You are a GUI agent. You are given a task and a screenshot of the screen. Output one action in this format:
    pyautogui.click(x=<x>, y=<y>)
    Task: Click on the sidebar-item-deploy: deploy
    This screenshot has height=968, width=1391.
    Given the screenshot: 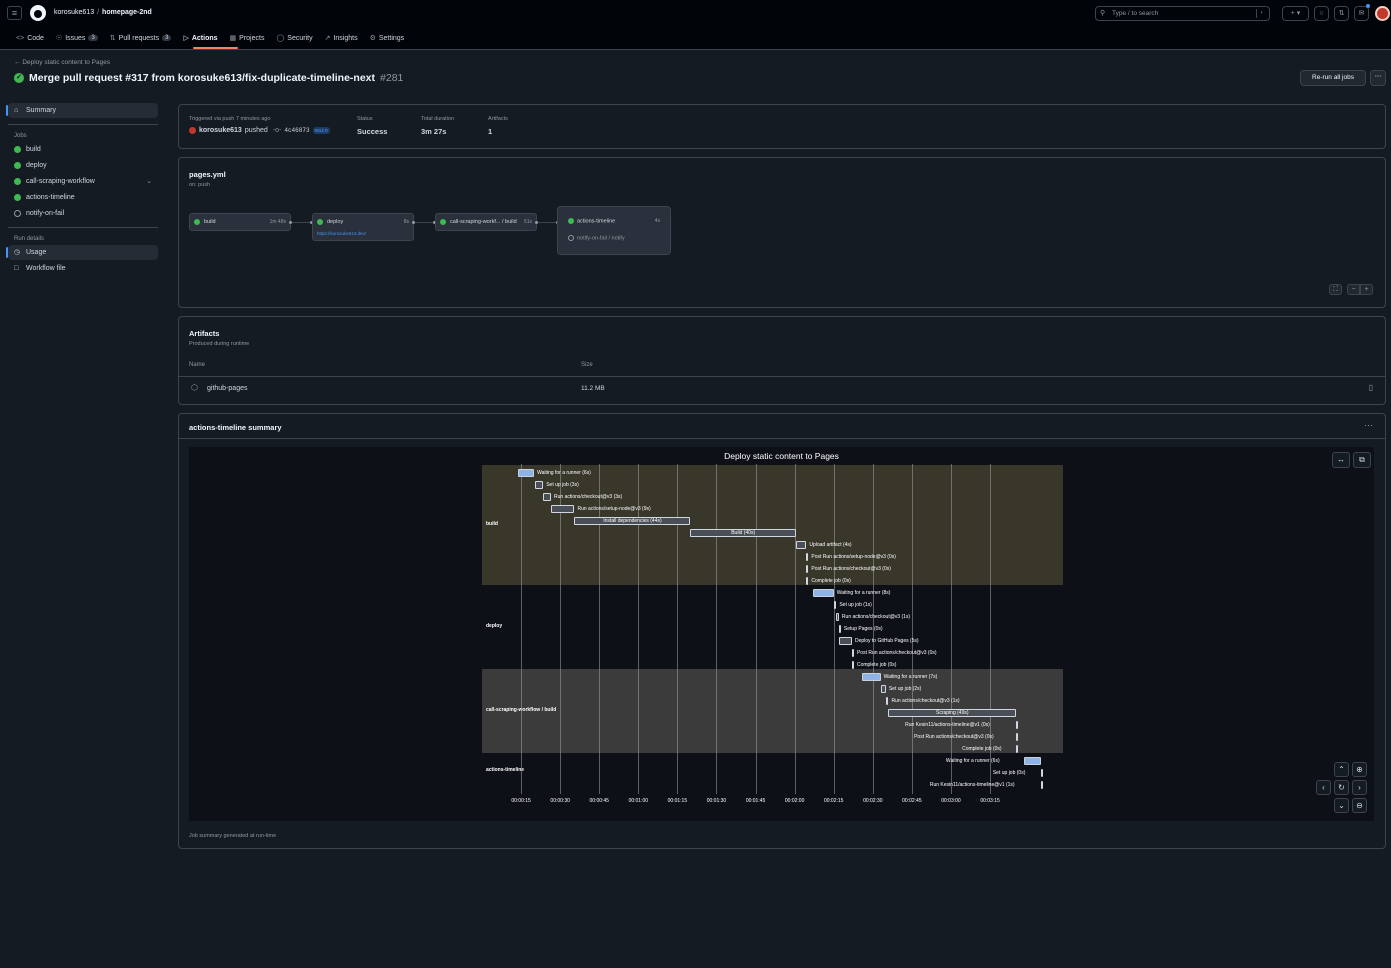 What is the action you would take?
    pyautogui.click(x=83, y=165)
    